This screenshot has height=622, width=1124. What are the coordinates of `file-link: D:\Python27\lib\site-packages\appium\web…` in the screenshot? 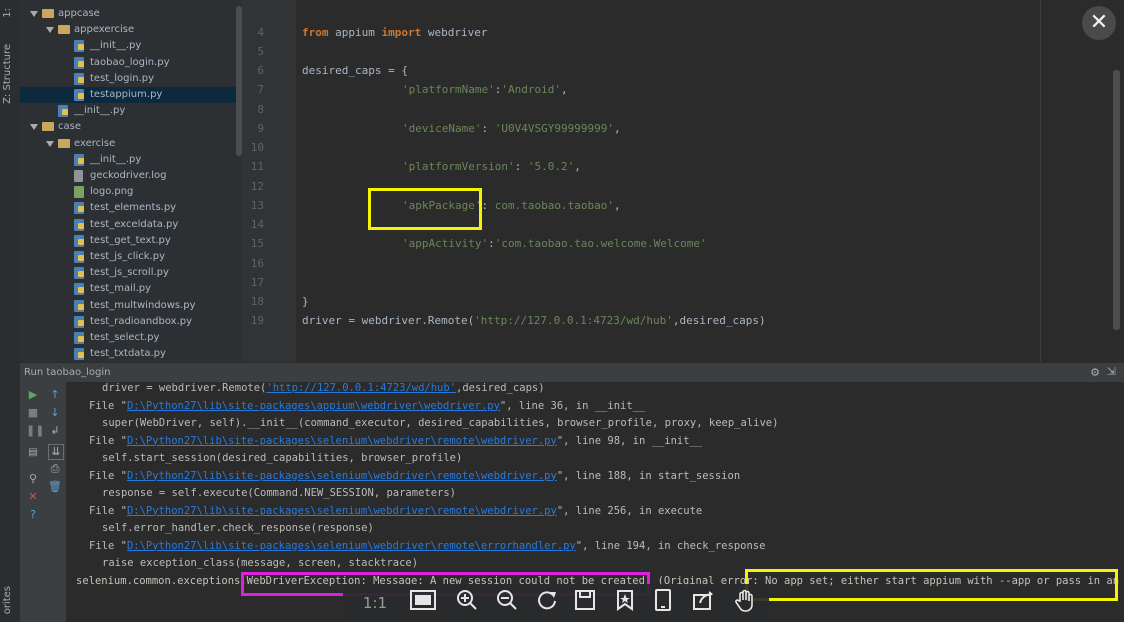 It's located at (313, 406).